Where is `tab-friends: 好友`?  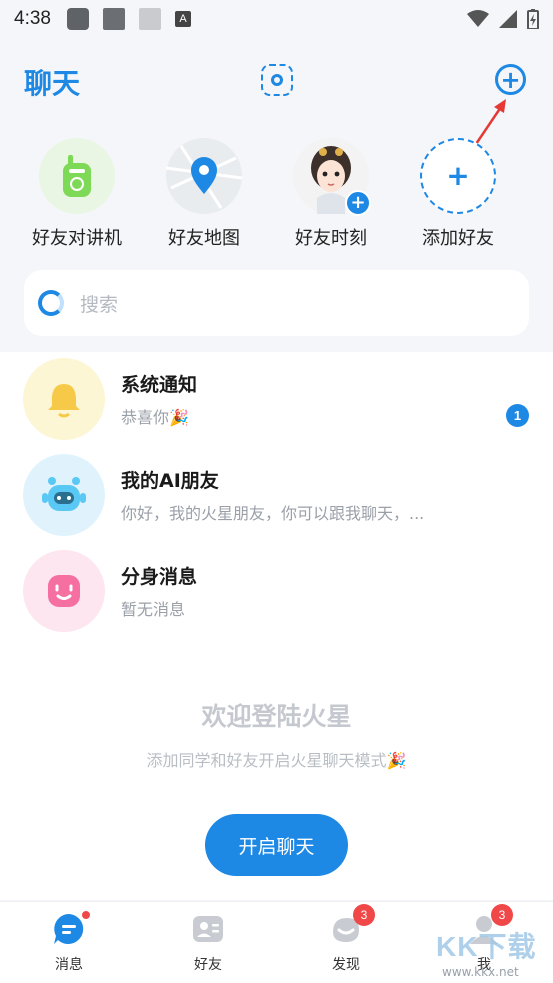 tab-friends: 好友 is located at coordinates (208, 943).